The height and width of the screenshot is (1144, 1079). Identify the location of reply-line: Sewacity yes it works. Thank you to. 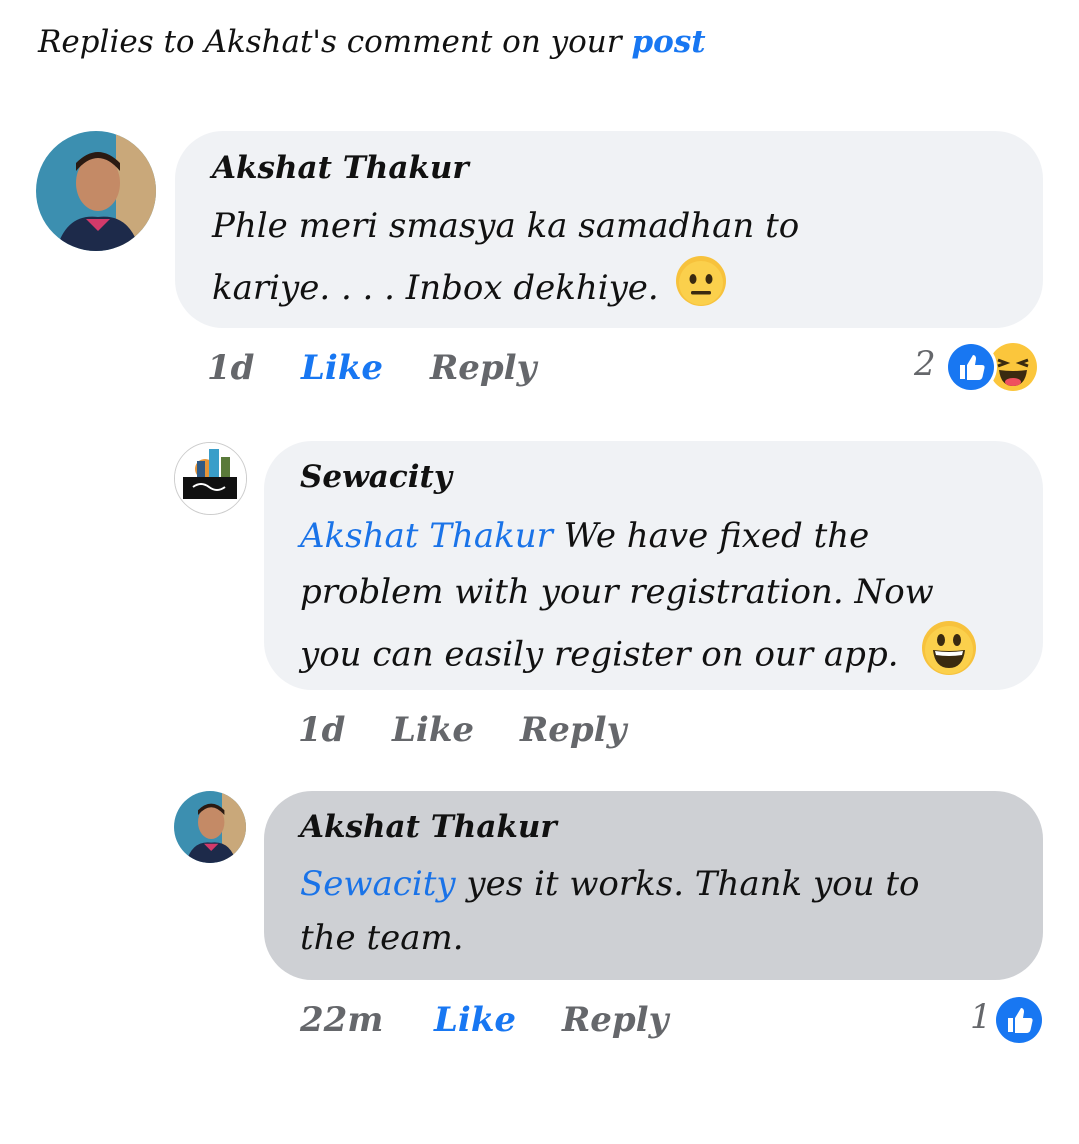
(670, 884).